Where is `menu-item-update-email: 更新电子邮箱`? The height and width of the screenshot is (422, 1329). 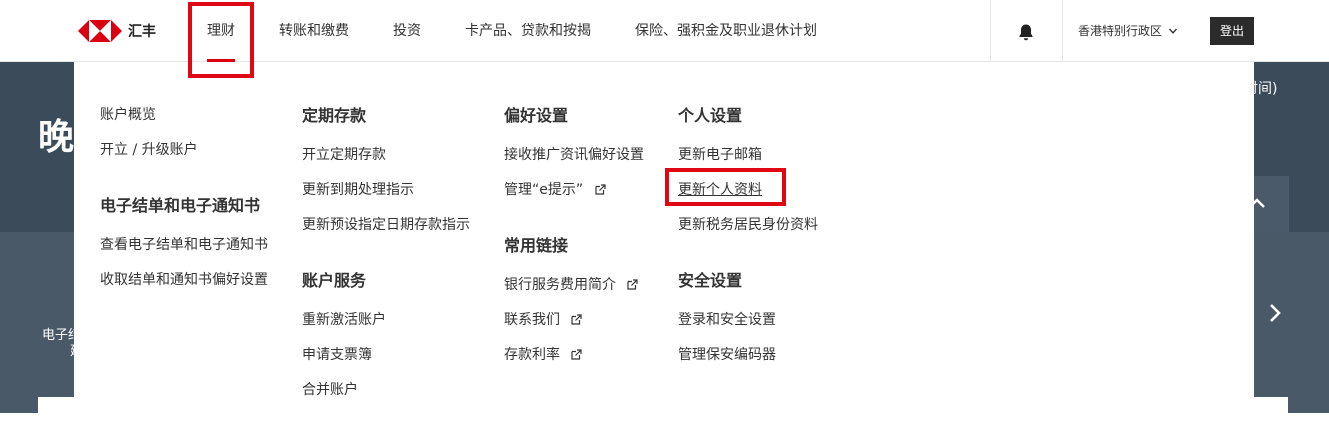
menu-item-update-email: 更新电子邮箱 is located at coordinates (720, 154).